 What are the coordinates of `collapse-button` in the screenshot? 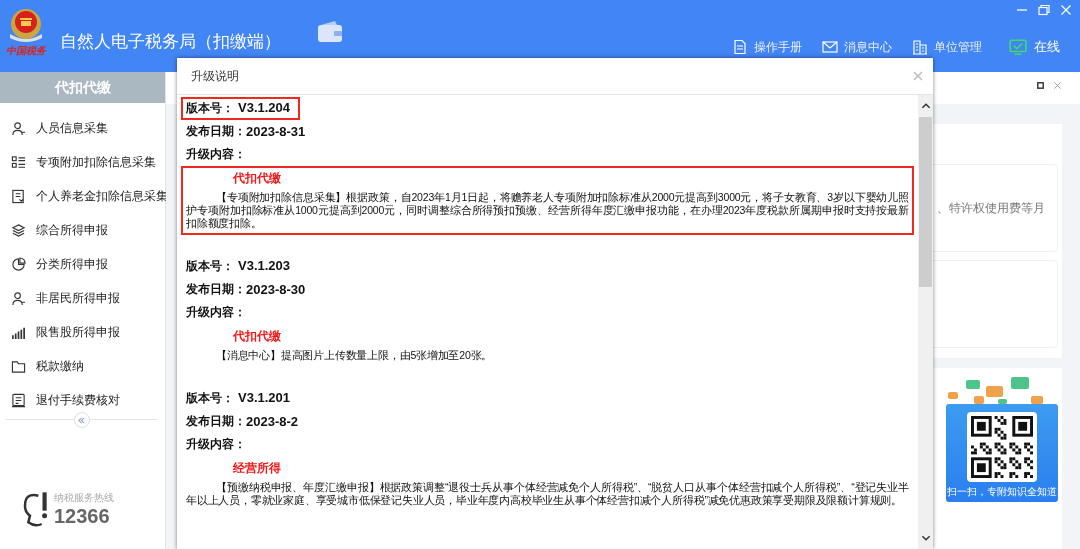 It's located at (81, 420).